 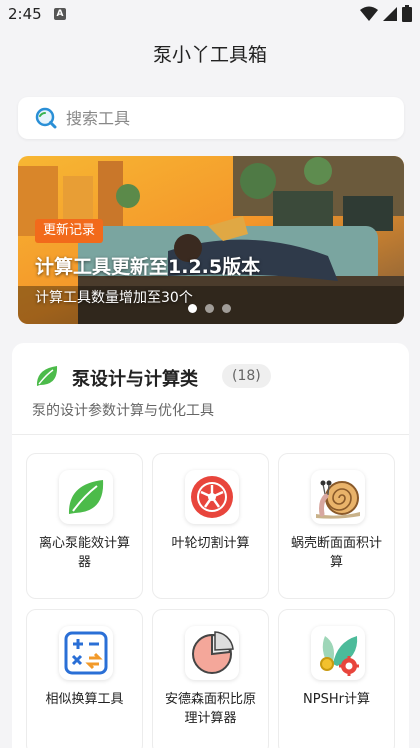 I want to click on category-description: 泵的设计参数计算与优化工具, so click(x=123, y=411).